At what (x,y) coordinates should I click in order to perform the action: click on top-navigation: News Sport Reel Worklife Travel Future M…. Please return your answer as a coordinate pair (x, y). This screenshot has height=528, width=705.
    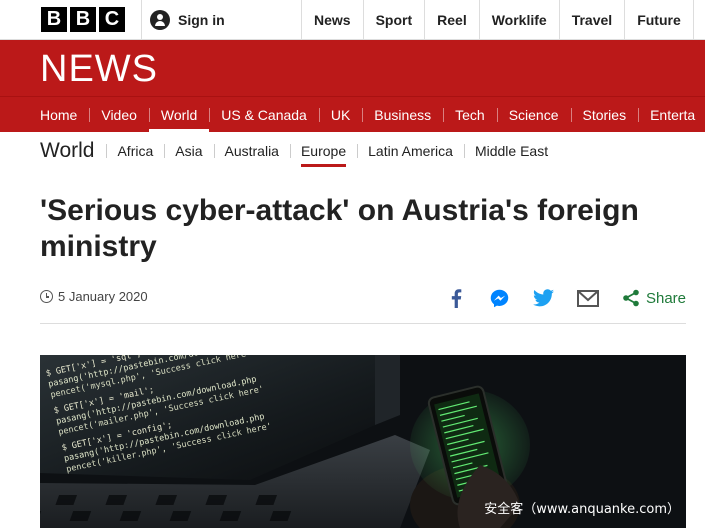
    Looking at the image, I should click on (503, 20).